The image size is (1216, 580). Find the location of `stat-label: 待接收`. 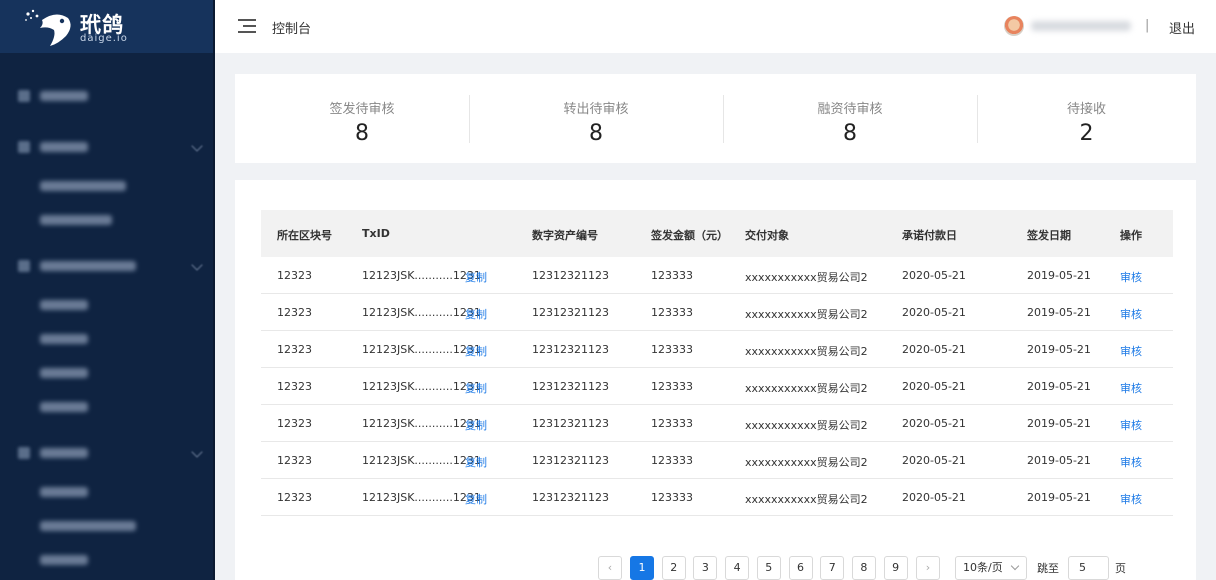

stat-label: 待接收 is located at coordinates (1086, 109).